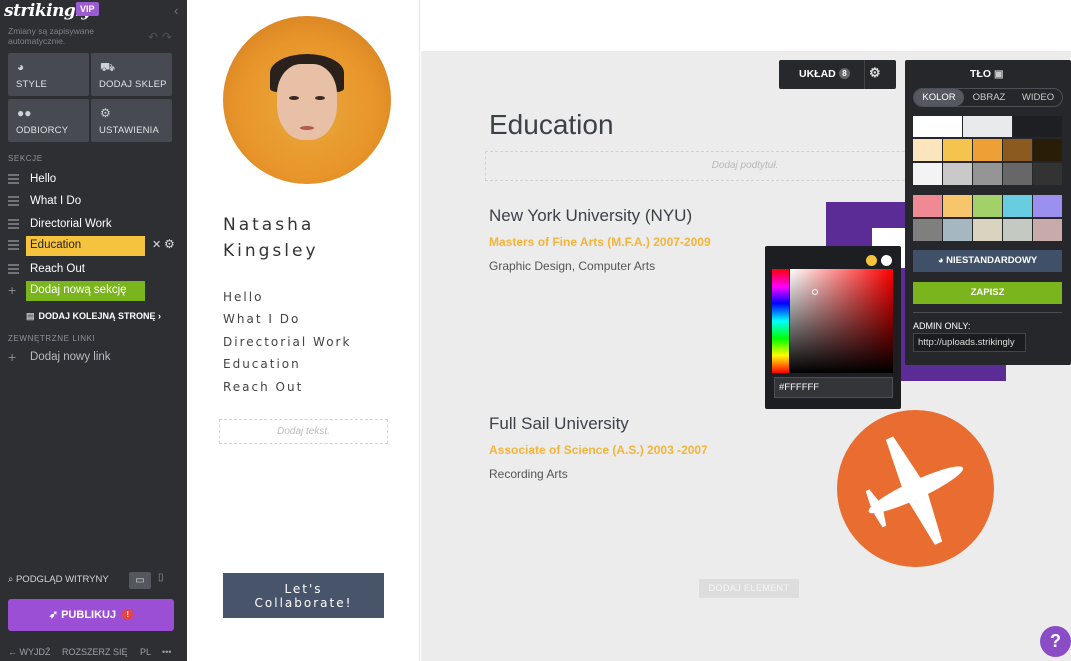 The width and height of the screenshot is (1071, 661). Describe the element at coordinates (70, 357) in the screenshot. I see `add-link-button: Dodaj nowy link` at that location.